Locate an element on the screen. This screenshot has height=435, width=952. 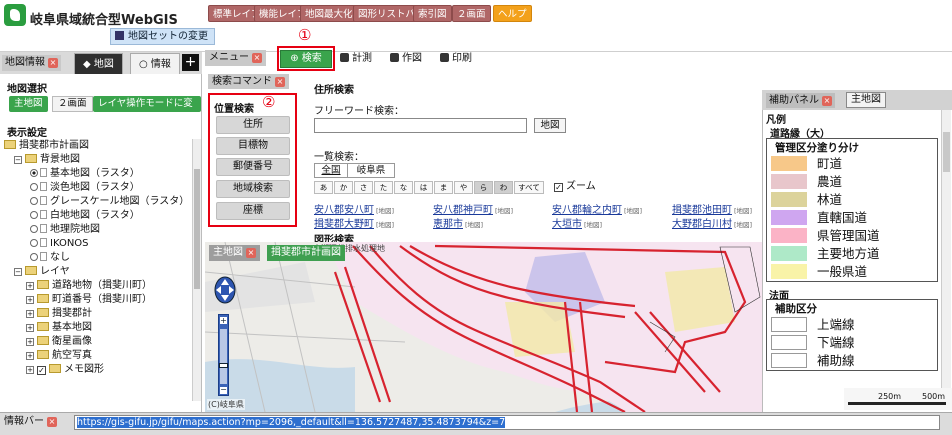
left-scrollbar is located at coordinates (196, 270).